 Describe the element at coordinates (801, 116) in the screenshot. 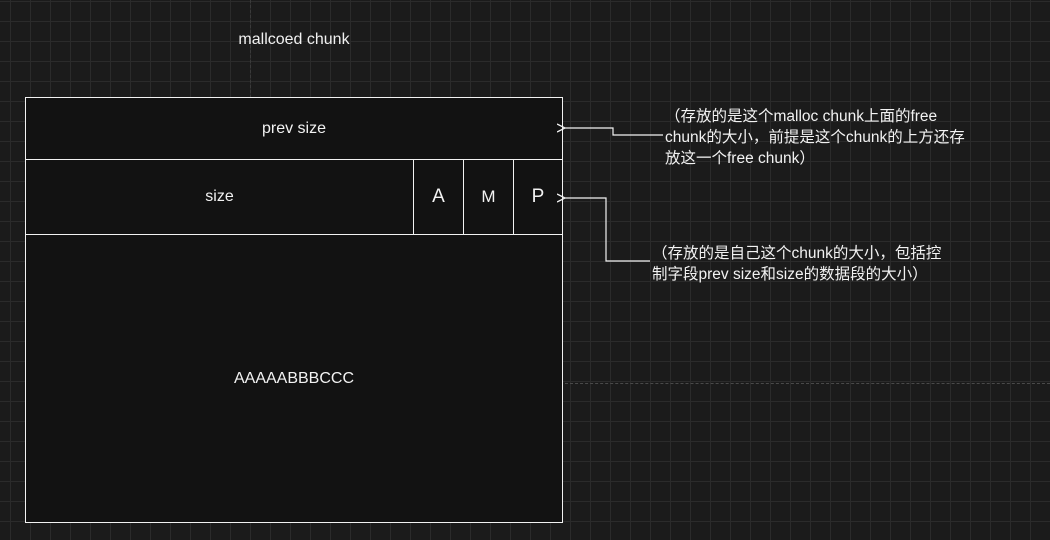

I see `annotation-line: （存放的是这个malloc chunk上面的free` at that location.